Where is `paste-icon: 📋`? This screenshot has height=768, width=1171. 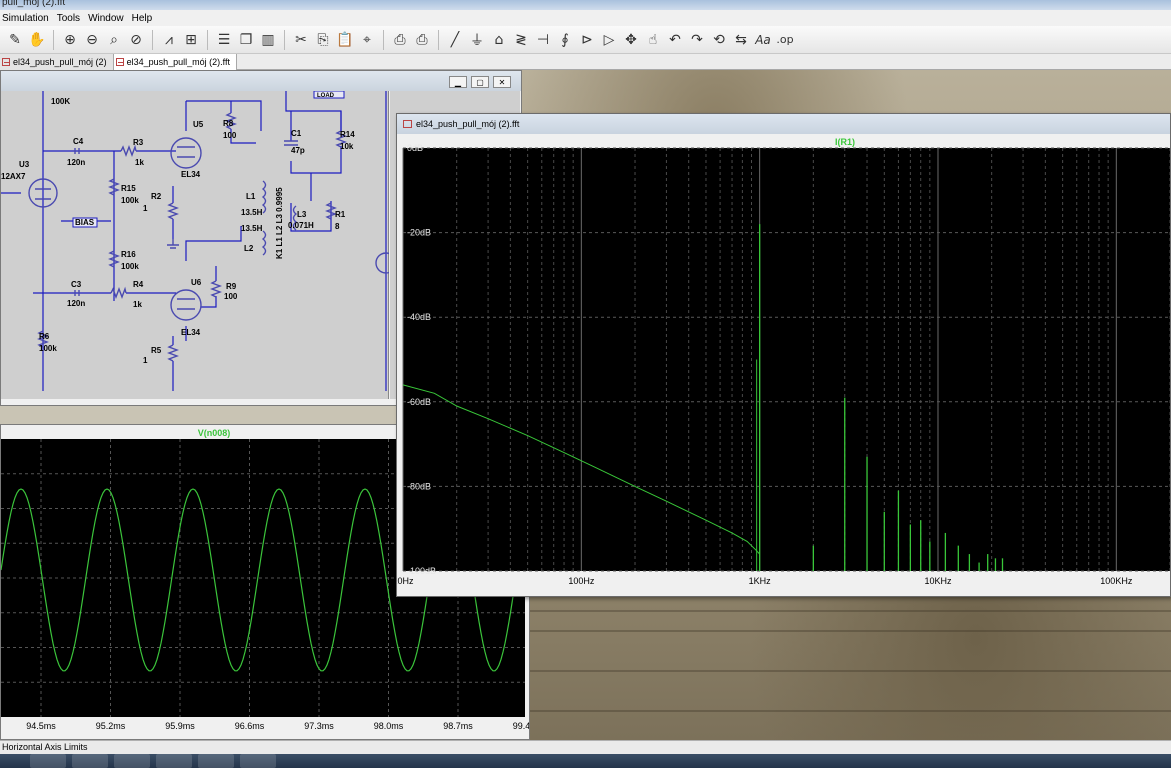 paste-icon: 📋 is located at coordinates (345, 40).